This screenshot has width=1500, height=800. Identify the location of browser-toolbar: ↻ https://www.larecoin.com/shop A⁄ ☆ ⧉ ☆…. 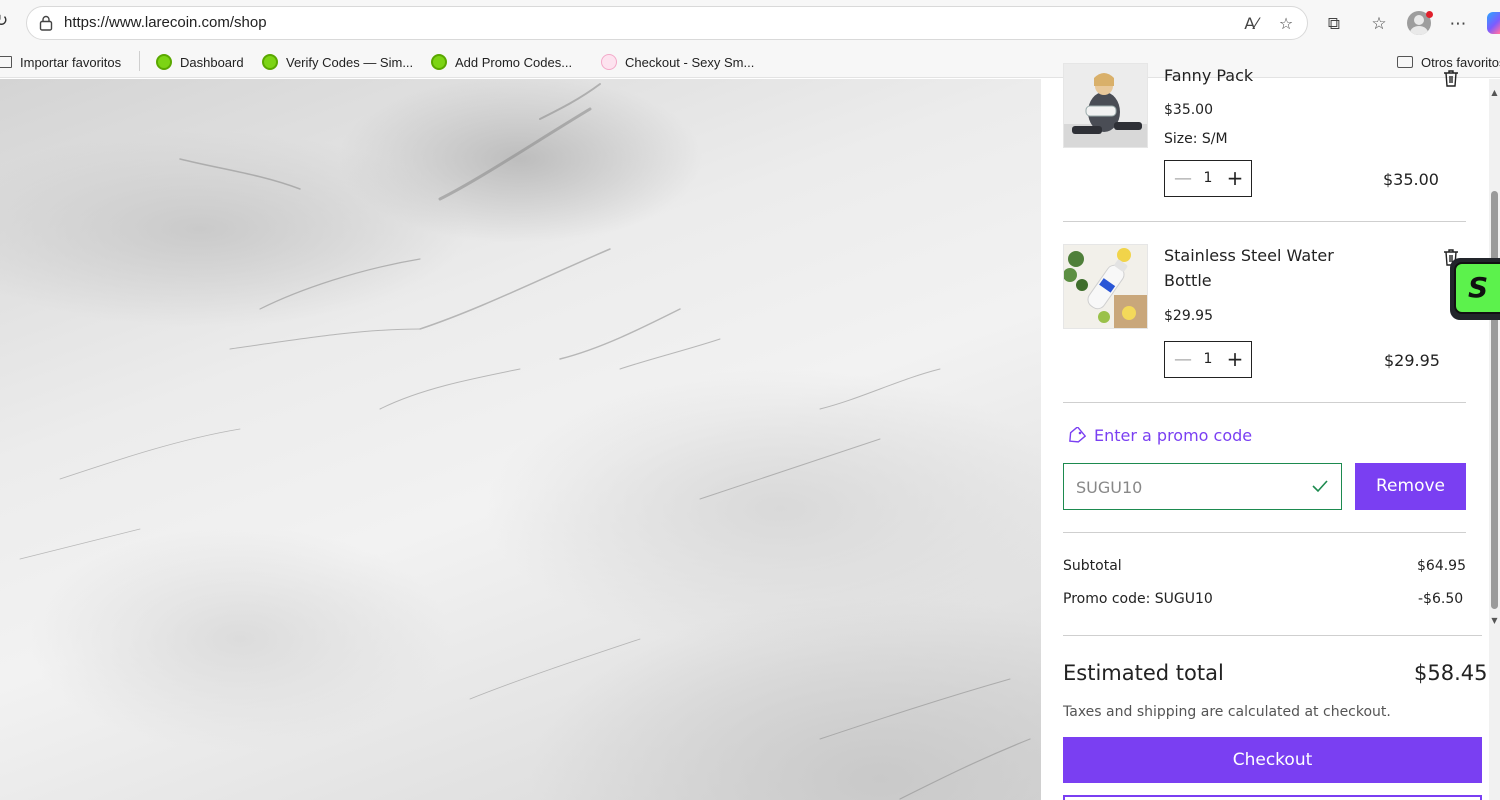
(750, 23).